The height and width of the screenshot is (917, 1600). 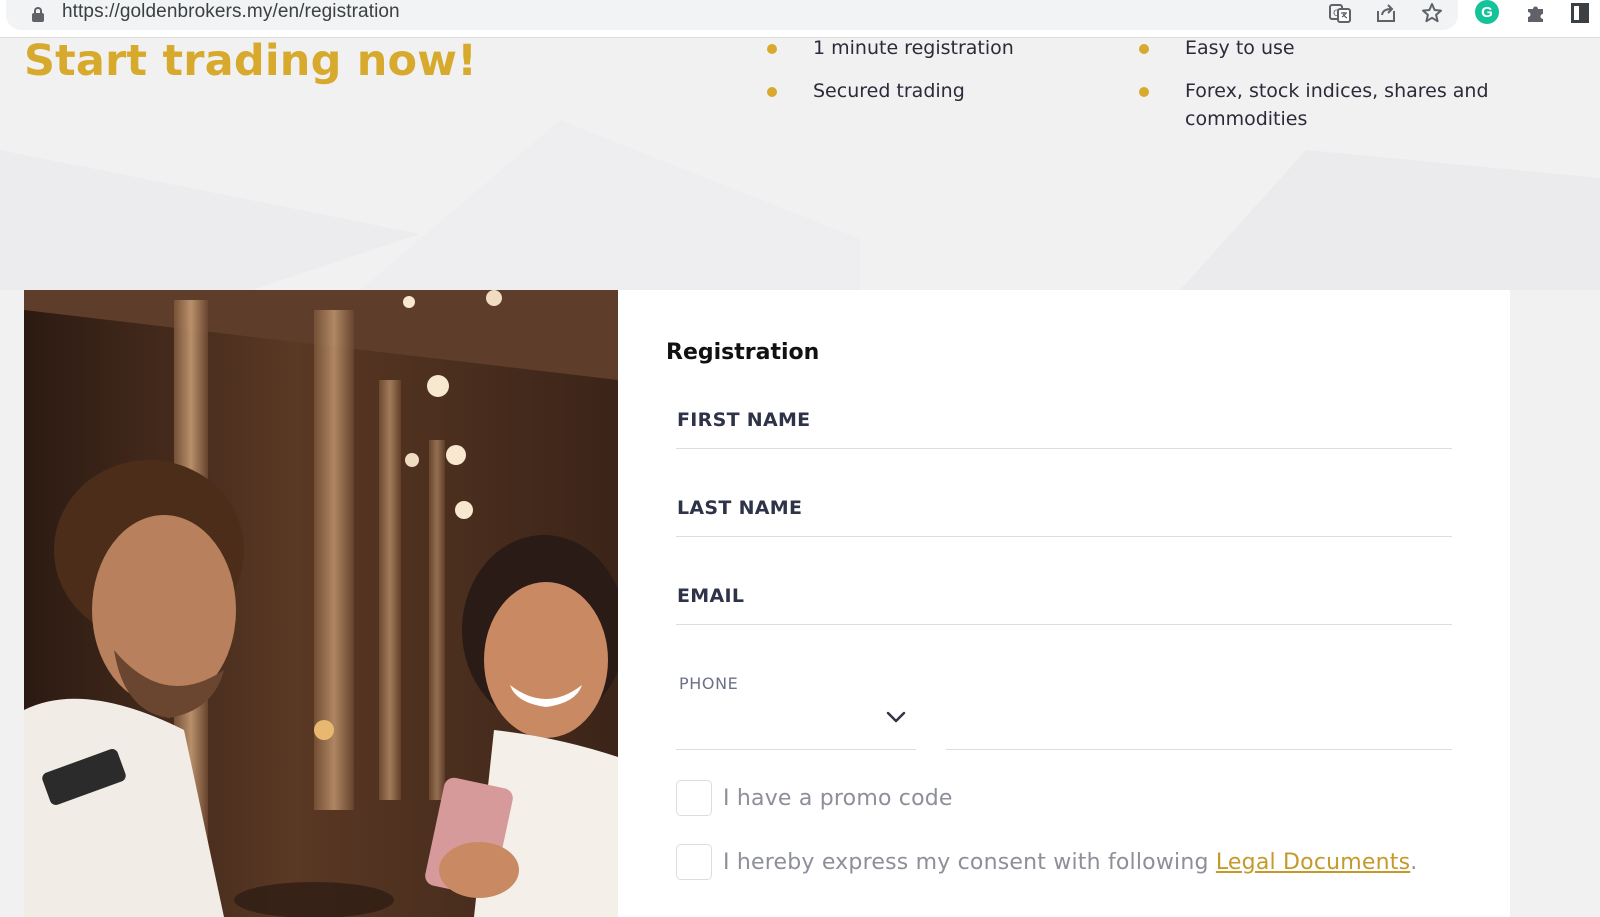 What do you see at coordinates (1064, 536) in the screenshot?
I see `last-name-underline` at bounding box center [1064, 536].